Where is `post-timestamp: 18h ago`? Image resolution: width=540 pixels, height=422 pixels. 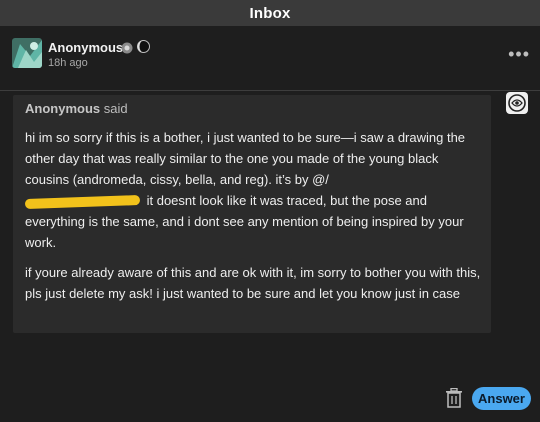 post-timestamp: 18h ago is located at coordinates (68, 63).